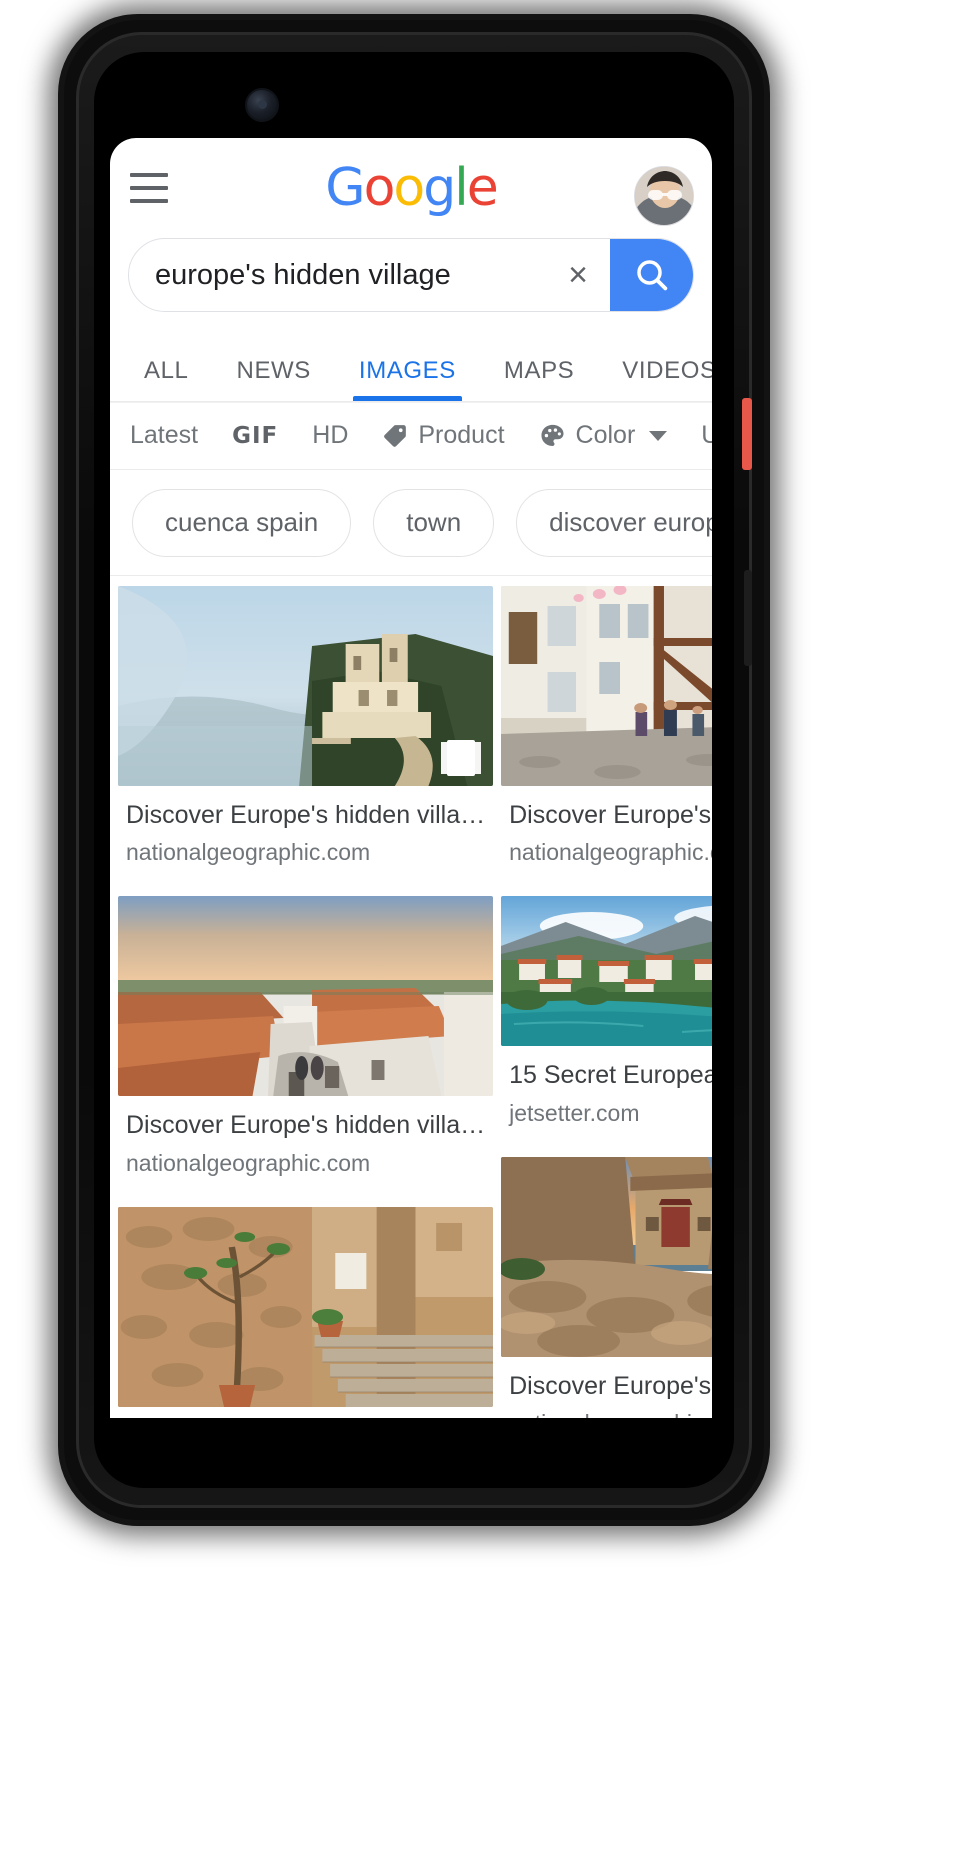 The height and width of the screenshot is (1860, 976). Describe the element at coordinates (747, 434) in the screenshot. I see `power-button` at that location.